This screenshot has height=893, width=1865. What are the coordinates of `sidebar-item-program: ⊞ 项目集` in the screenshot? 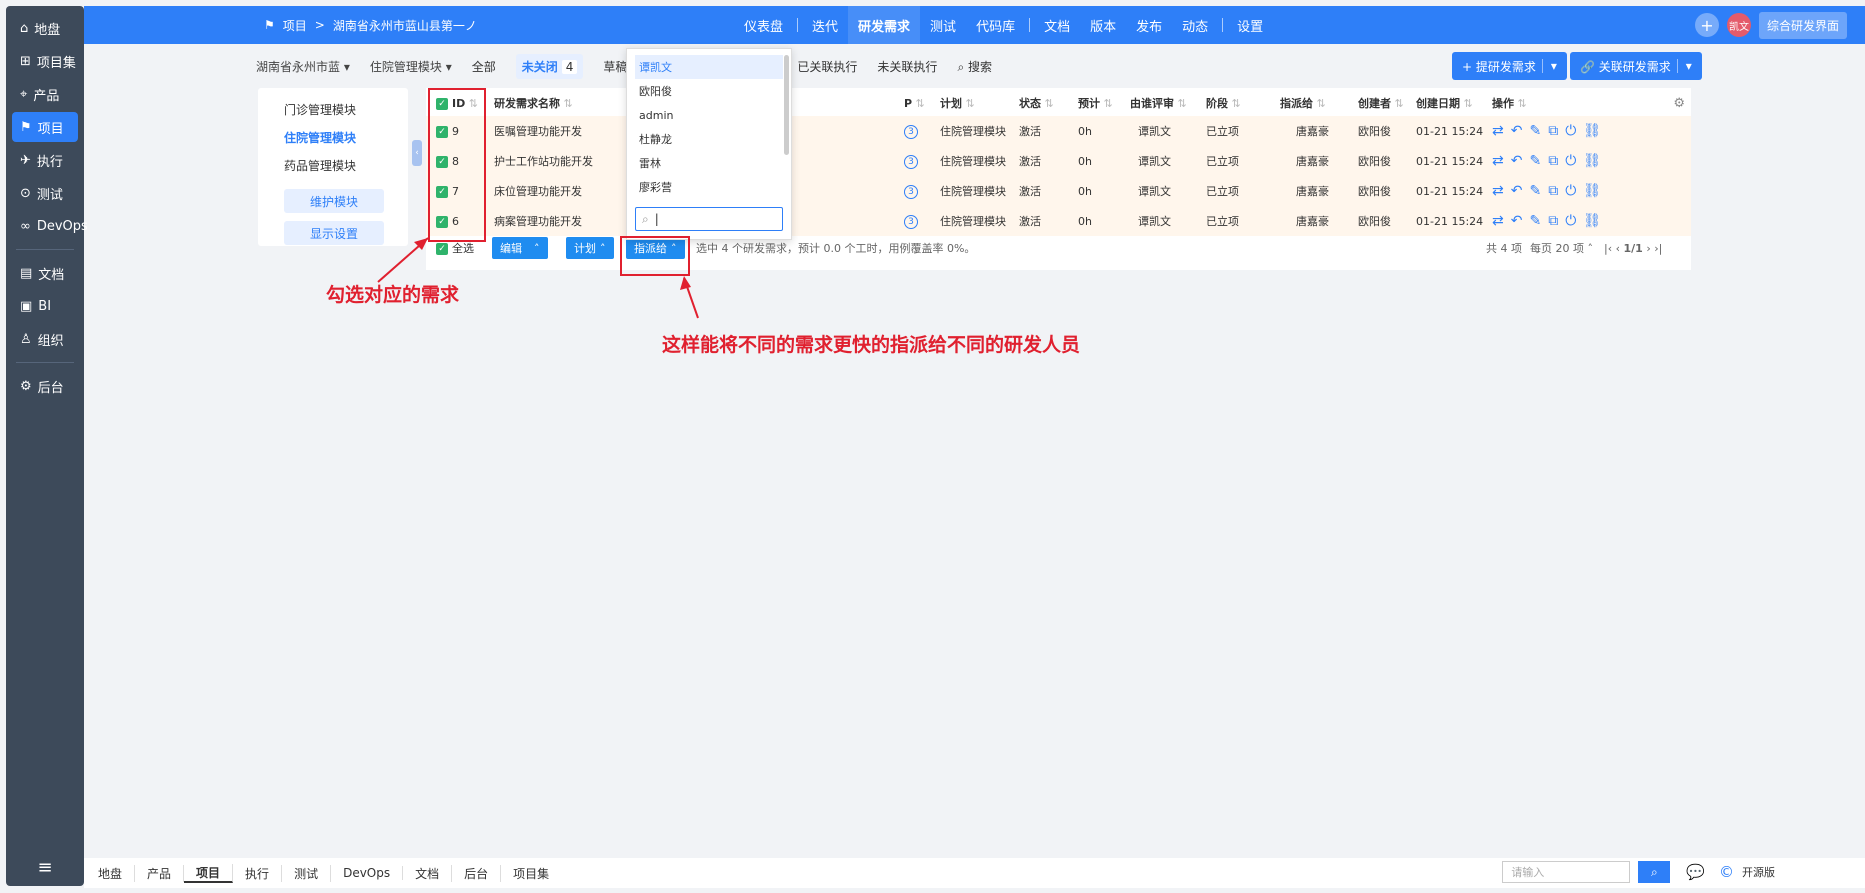 It's located at (45, 61).